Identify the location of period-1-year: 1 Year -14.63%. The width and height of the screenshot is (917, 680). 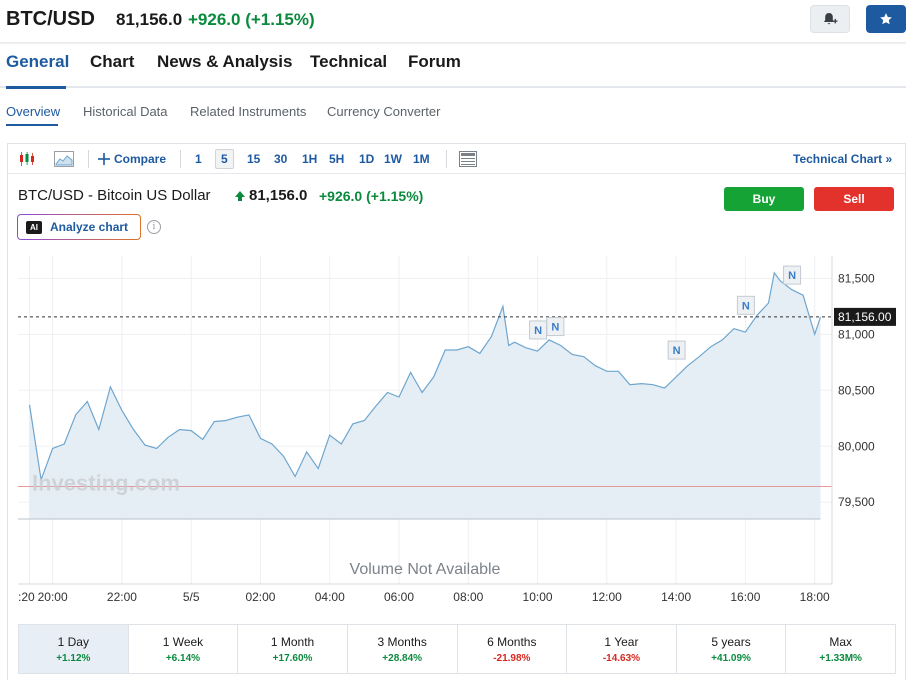
(622, 649).